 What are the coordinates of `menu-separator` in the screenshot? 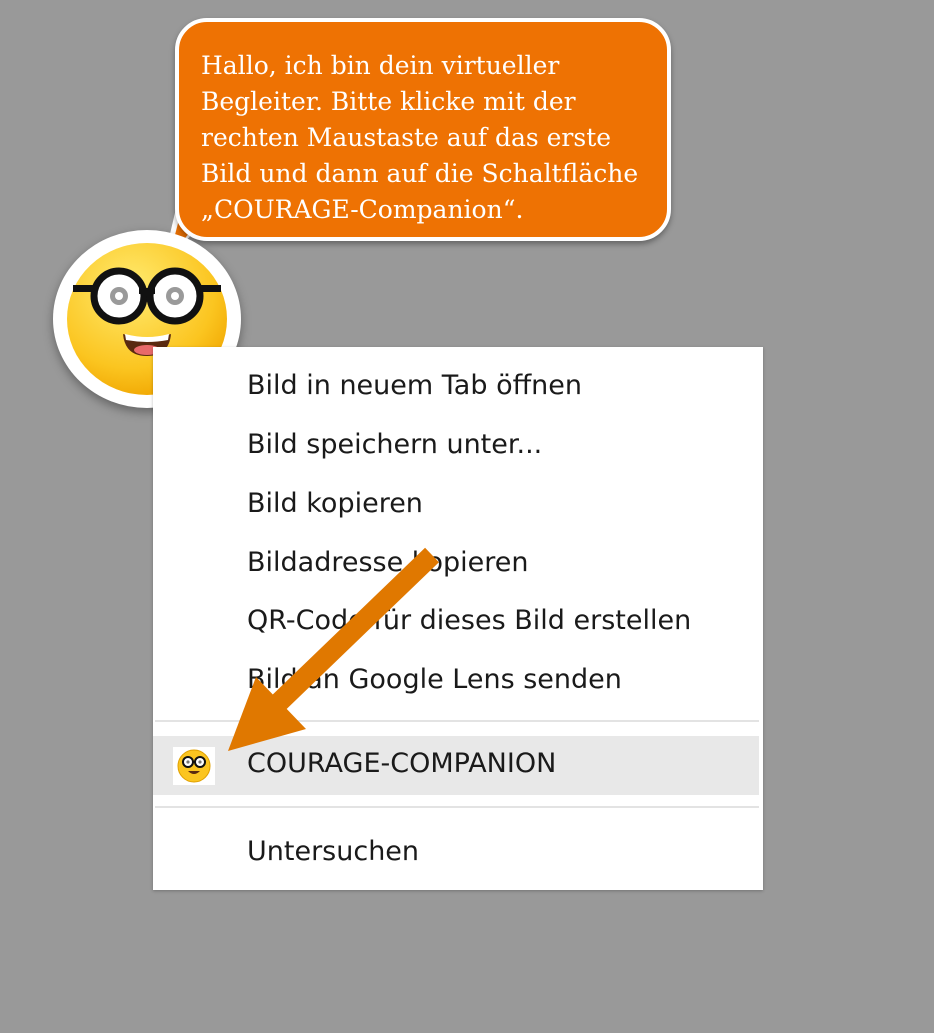 It's located at (457, 807).